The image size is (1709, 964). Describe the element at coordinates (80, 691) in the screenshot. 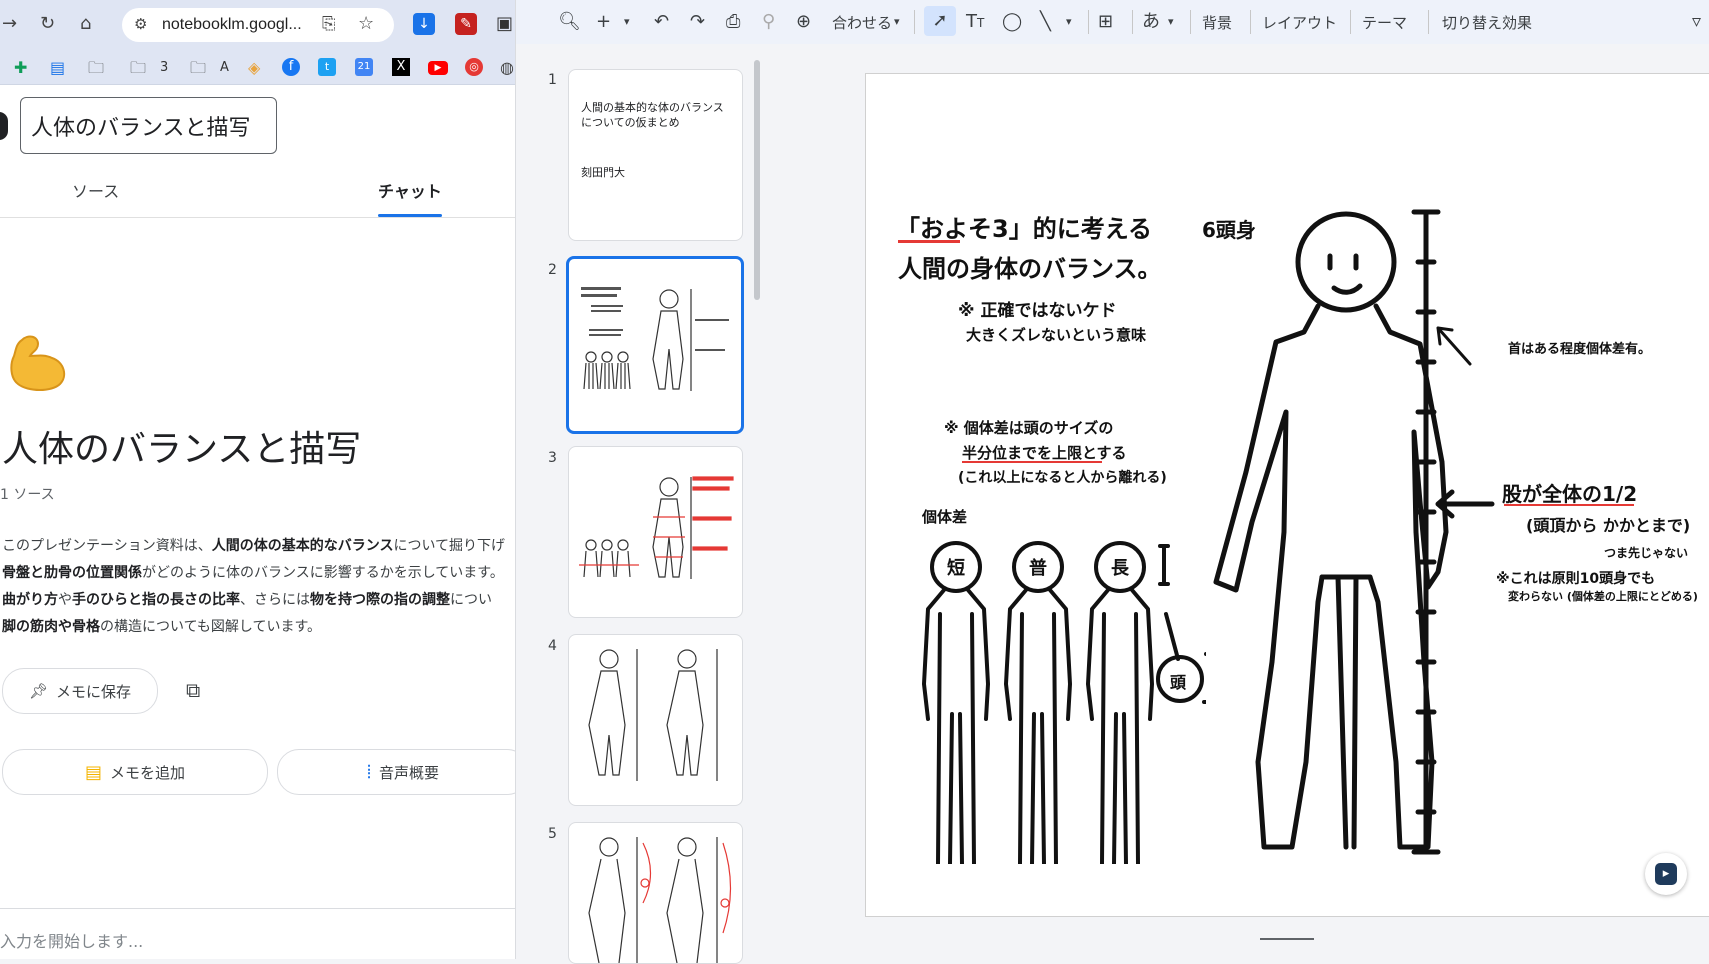

I see `save-memo-button: 📌︎ メモに保存` at that location.